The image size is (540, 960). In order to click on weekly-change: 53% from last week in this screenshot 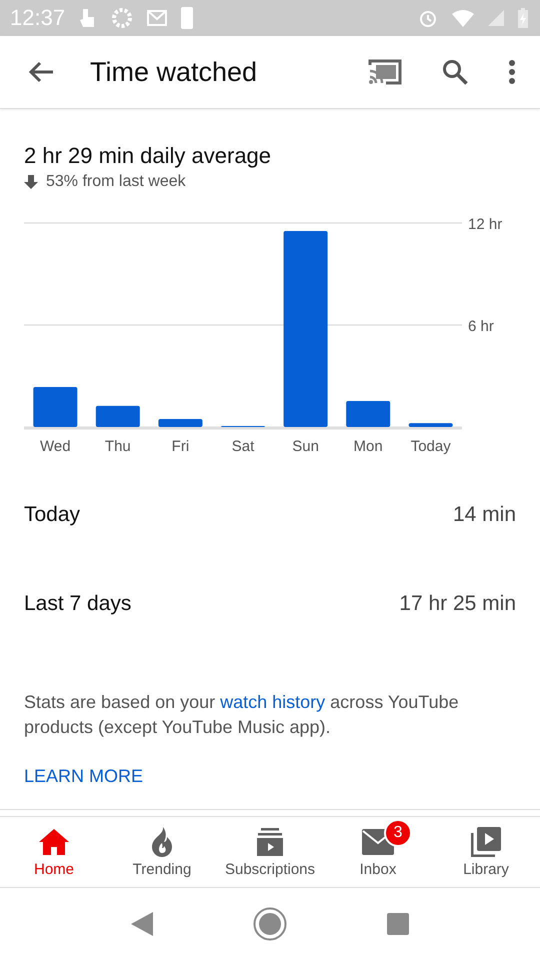, I will do `click(116, 182)`.